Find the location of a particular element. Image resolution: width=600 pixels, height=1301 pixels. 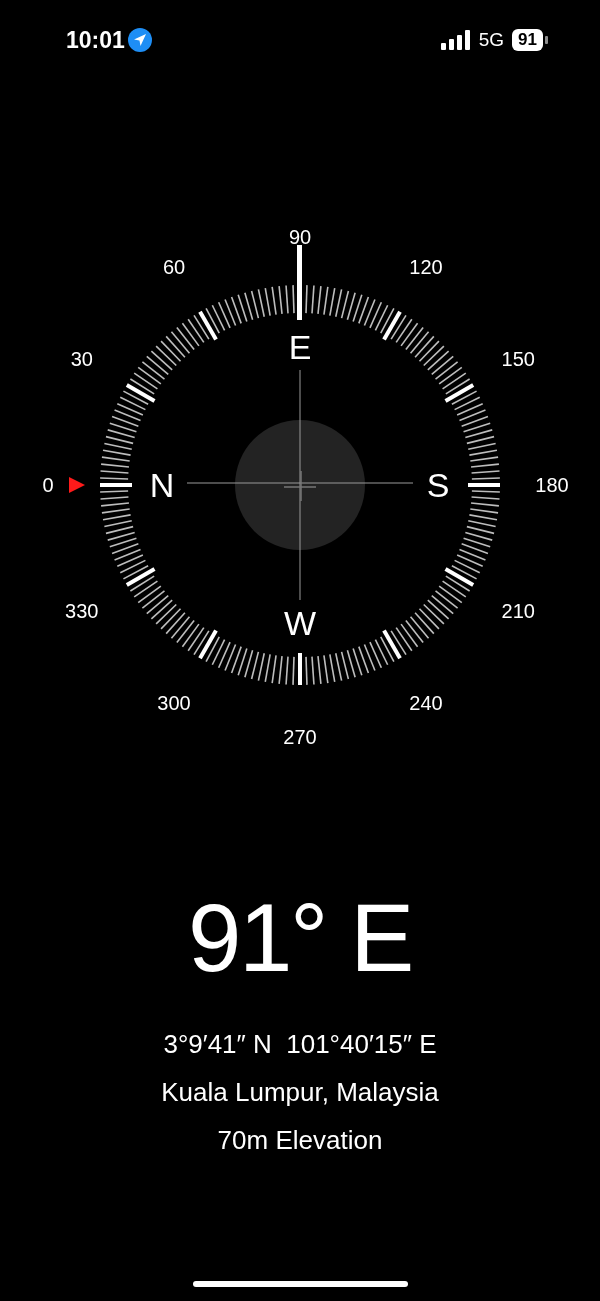

cardinal-direction-label: S is located at coordinates (438, 485).